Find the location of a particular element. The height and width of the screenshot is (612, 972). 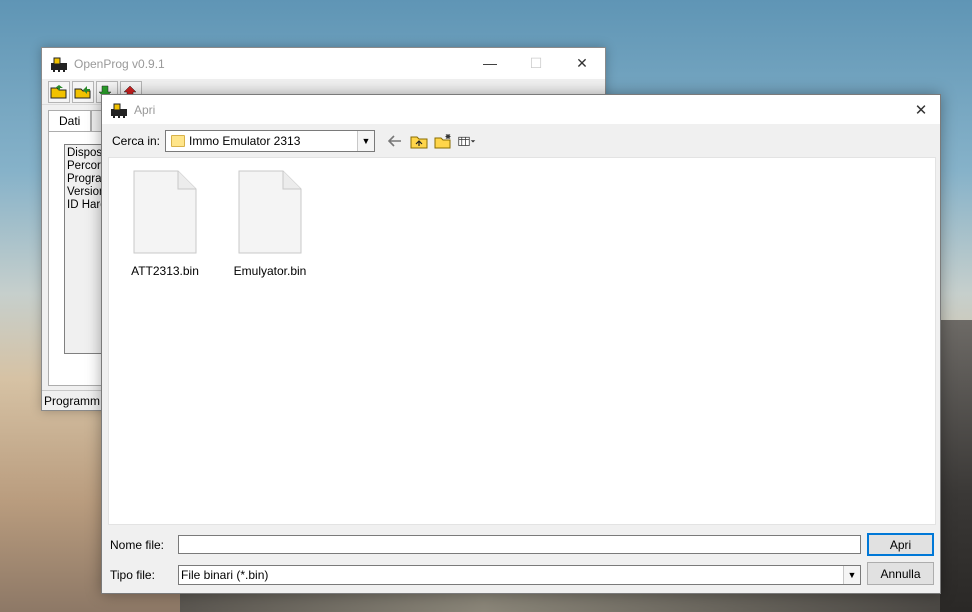

look-in-value: Immo Emulator 2313 is located at coordinates (245, 141).